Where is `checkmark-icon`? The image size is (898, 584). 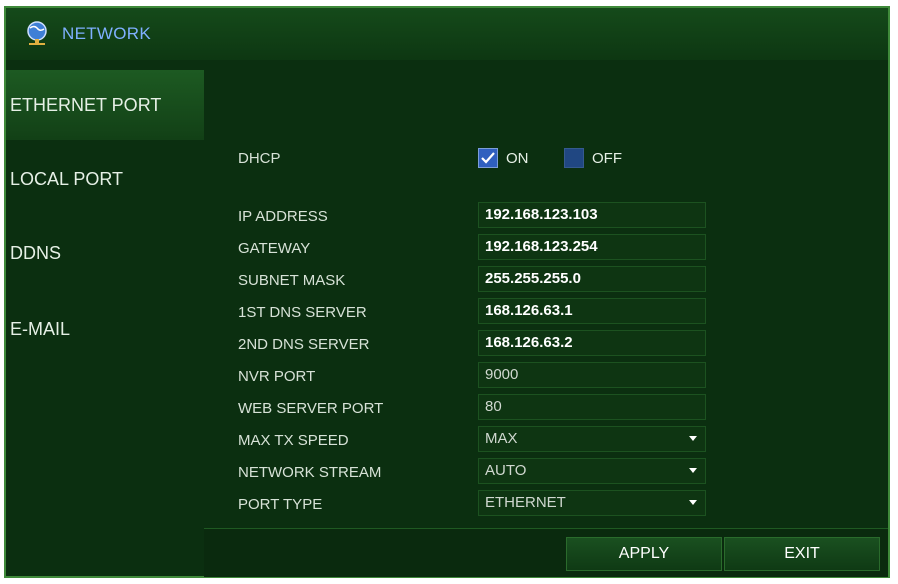
checkmark-icon is located at coordinates (488, 158).